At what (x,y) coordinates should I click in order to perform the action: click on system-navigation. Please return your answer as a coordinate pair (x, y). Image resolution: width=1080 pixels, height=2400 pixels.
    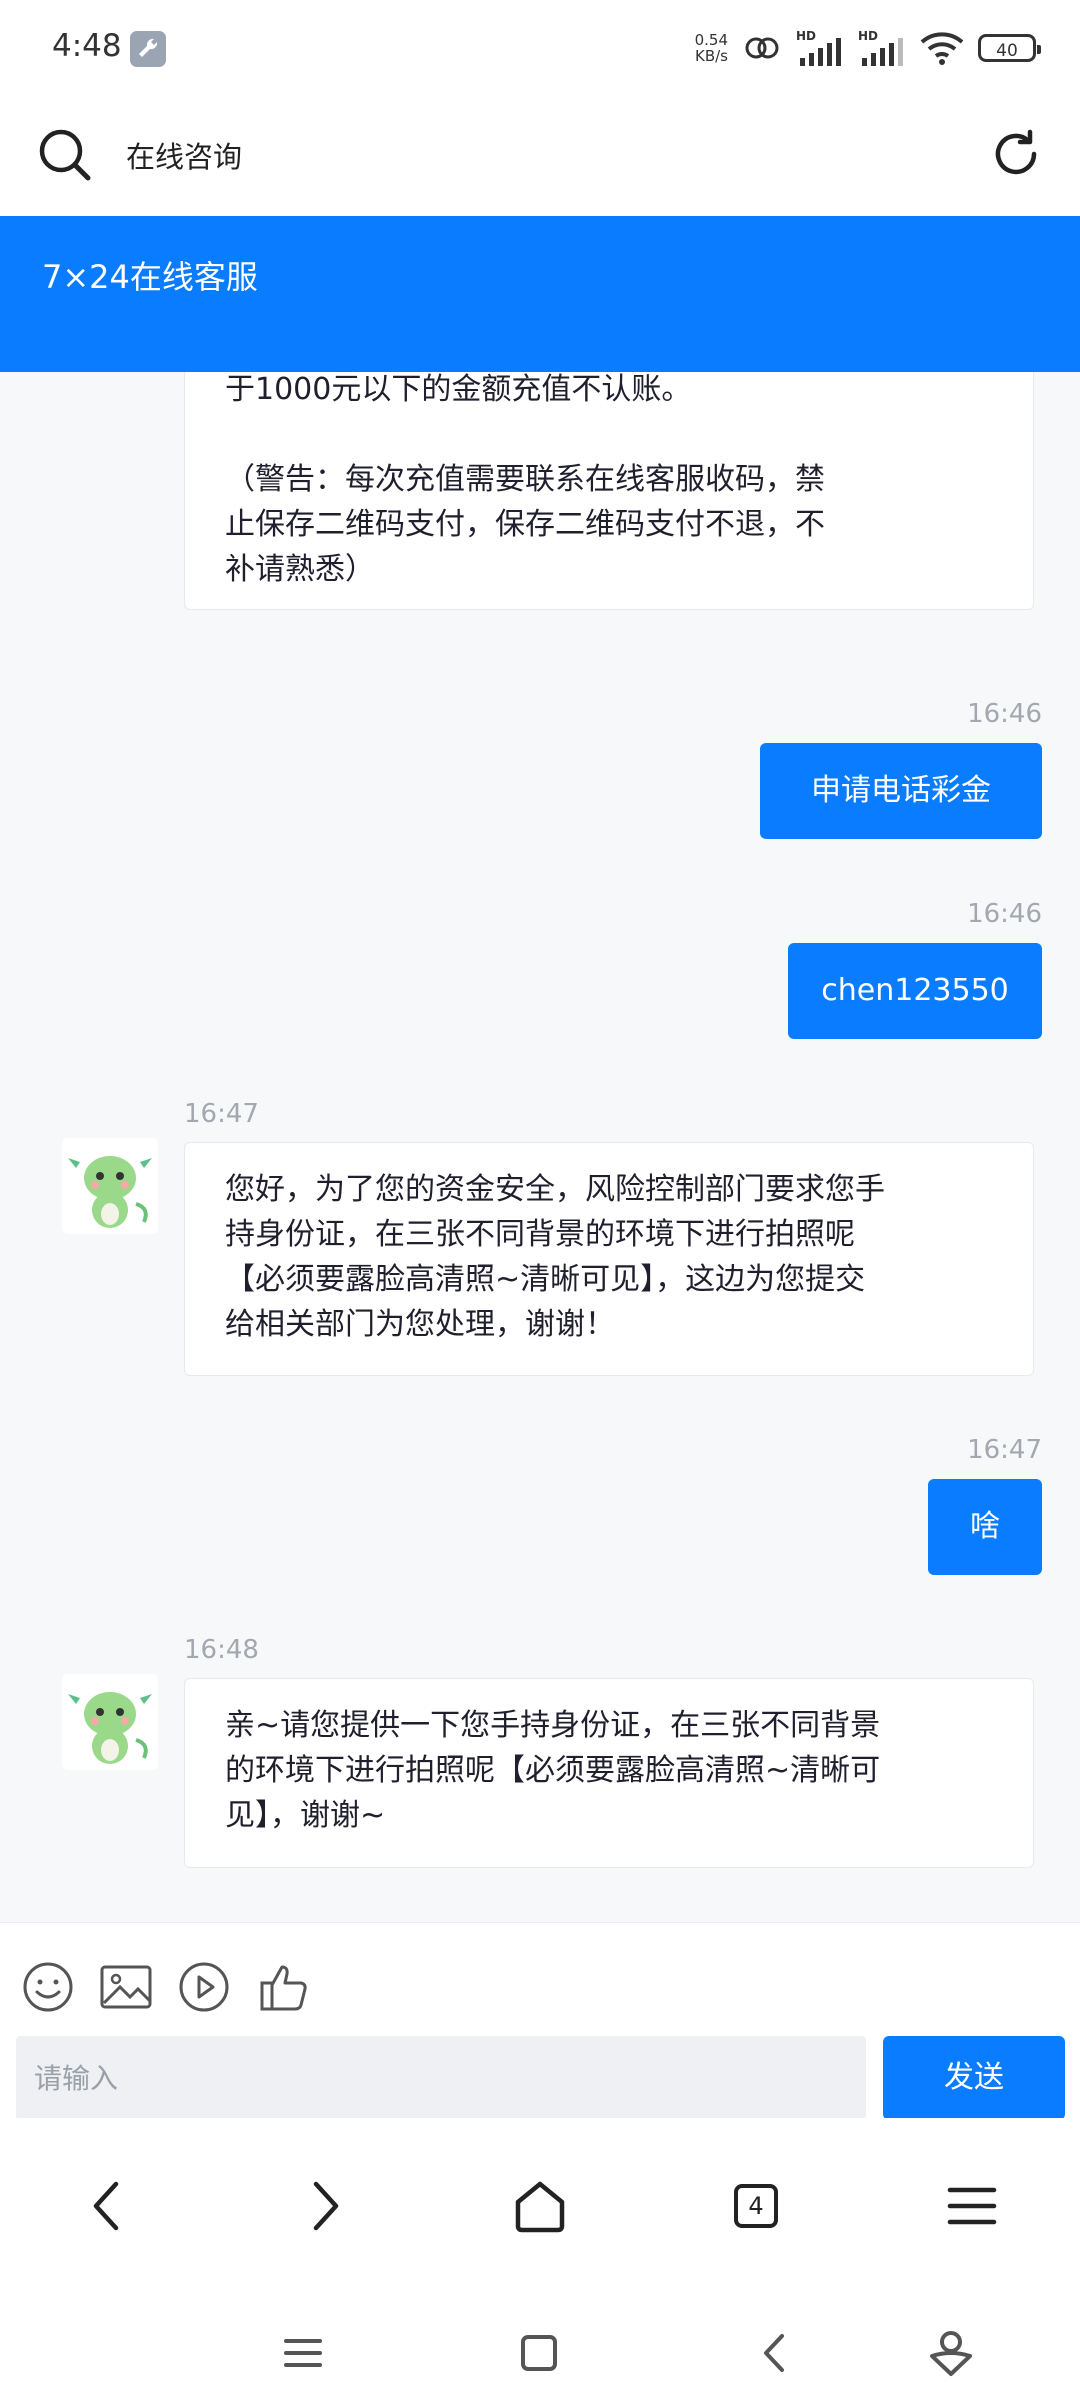
    Looking at the image, I should click on (540, 2353).